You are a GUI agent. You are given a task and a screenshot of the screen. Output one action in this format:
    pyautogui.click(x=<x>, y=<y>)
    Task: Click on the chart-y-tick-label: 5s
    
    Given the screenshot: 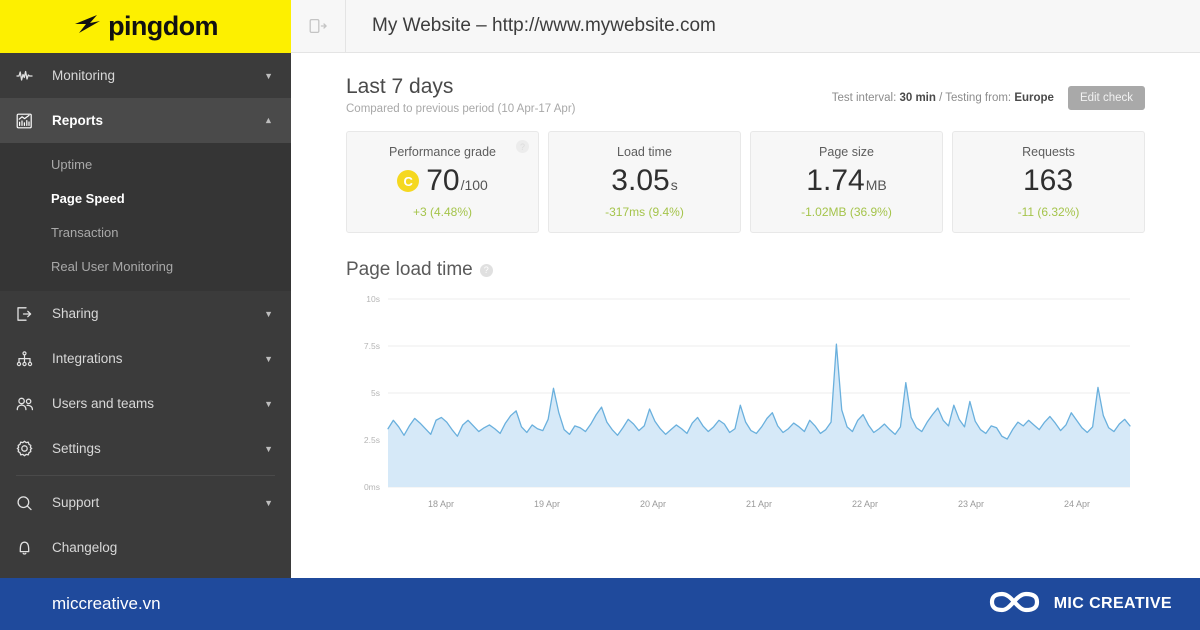 What is the action you would take?
    pyautogui.click(x=375, y=393)
    